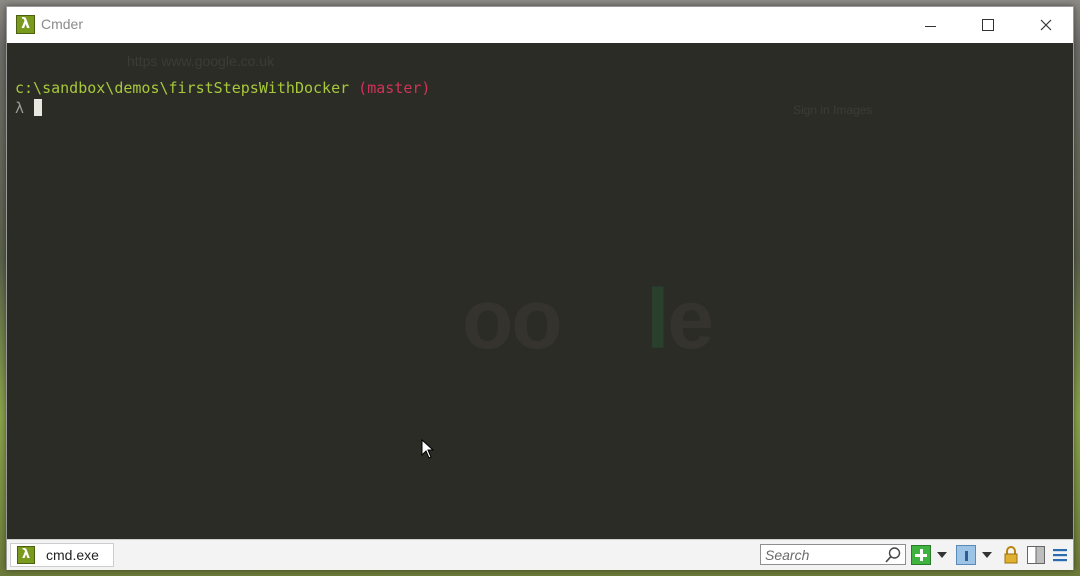  I want to click on prompt-path: c:\sandbox\demos\firstStepsWithDocker, so click(182, 88).